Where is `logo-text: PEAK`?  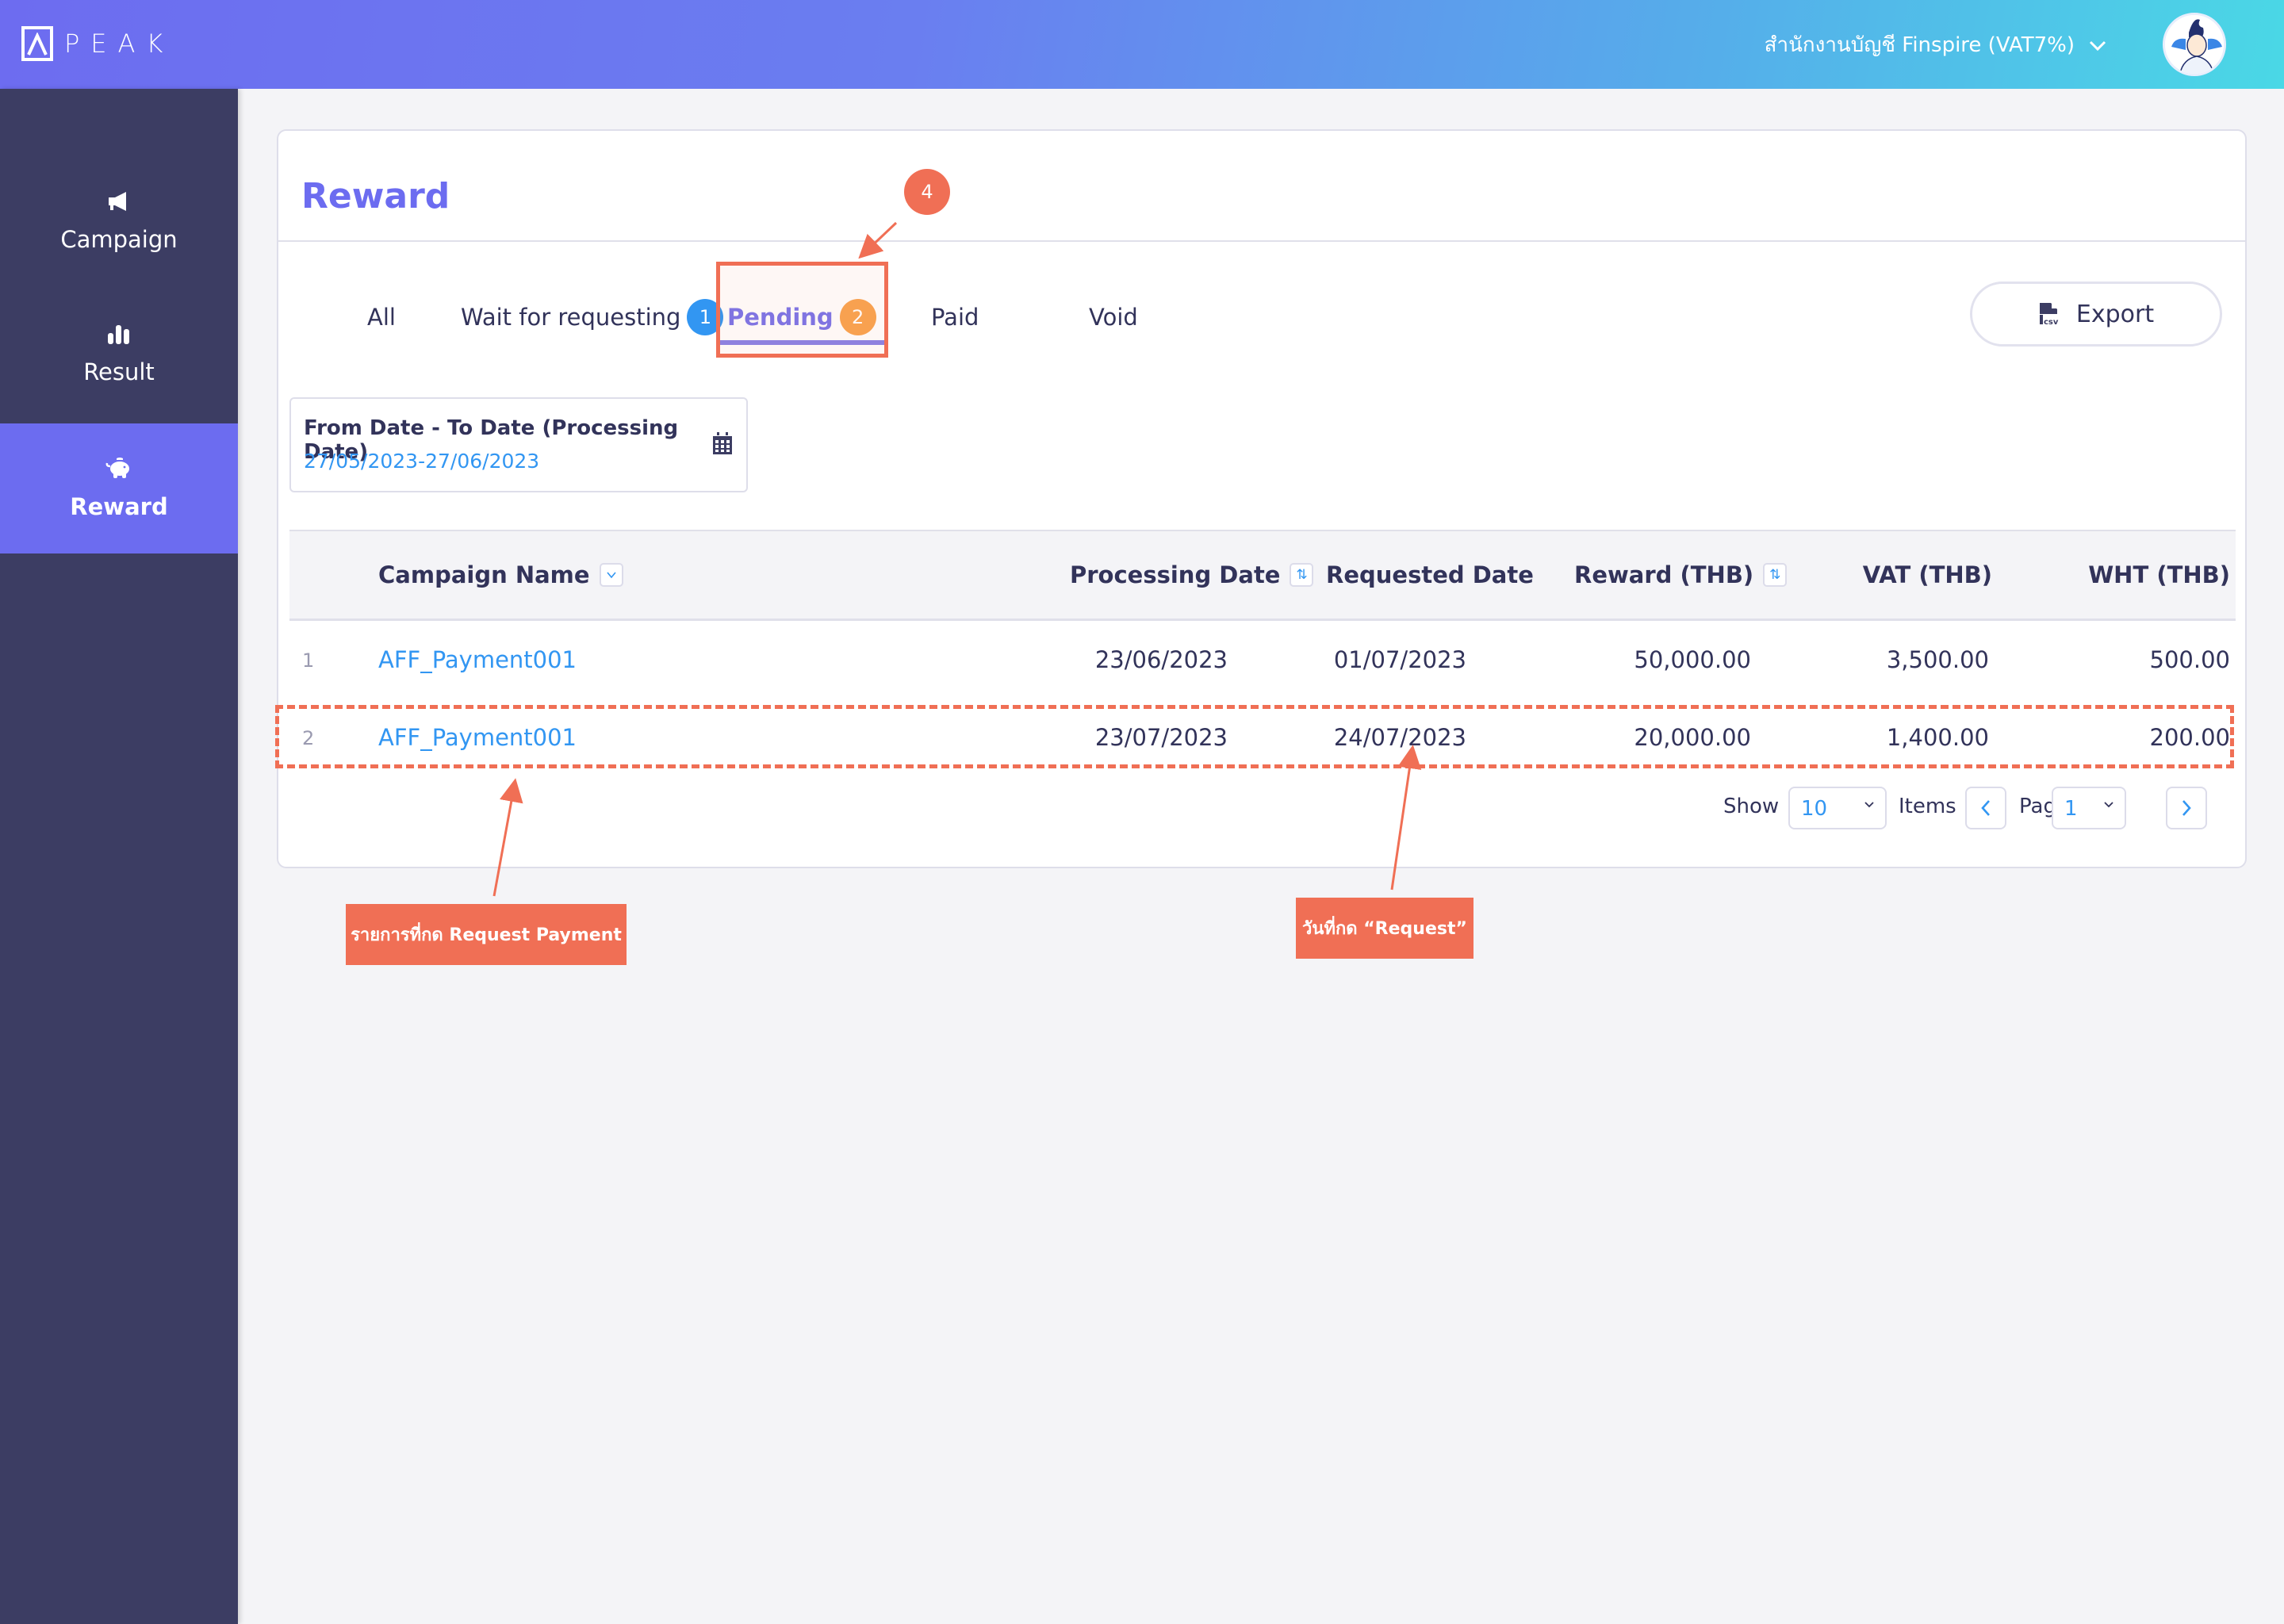 logo-text: PEAK is located at coordinates (119, 44).